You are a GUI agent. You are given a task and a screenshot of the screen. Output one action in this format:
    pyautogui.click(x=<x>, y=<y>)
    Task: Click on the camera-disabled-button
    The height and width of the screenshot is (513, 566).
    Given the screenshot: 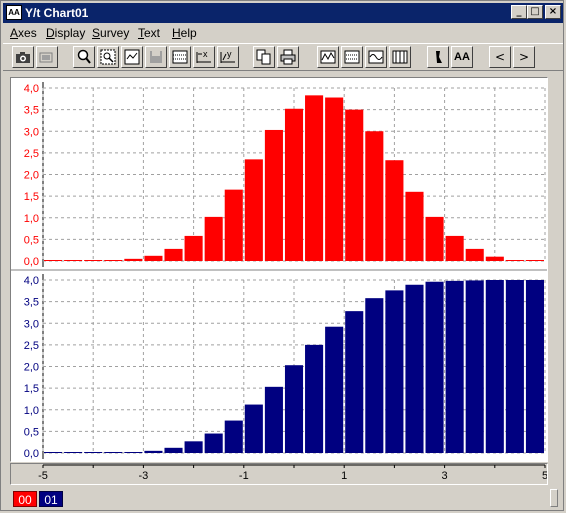 What is the action you would take?
    pyautogui.click(x=47, y=57)
    